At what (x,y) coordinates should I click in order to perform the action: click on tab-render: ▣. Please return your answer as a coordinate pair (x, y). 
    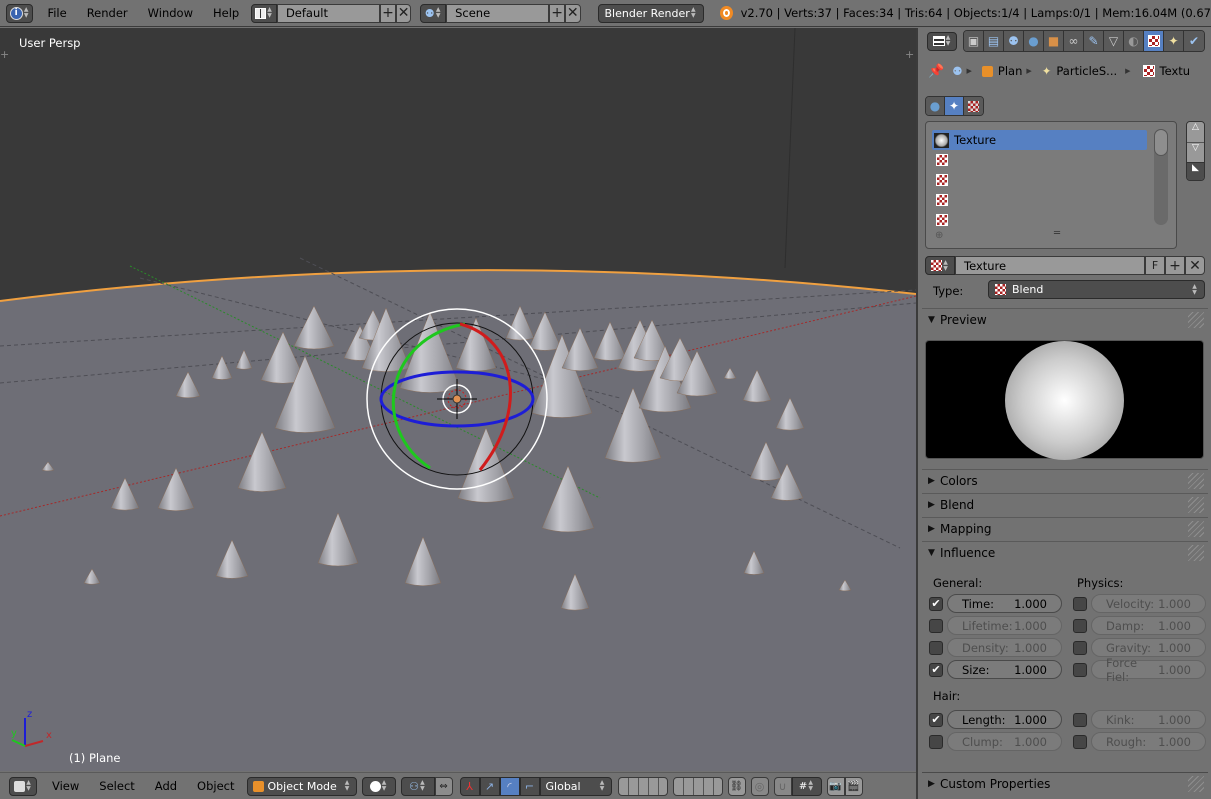
    Looking at the image, I should click on (974, 41).